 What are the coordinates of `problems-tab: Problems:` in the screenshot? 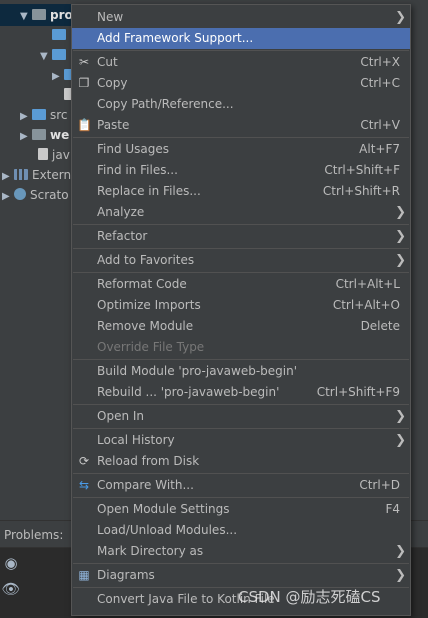 It's located at (33, 535).